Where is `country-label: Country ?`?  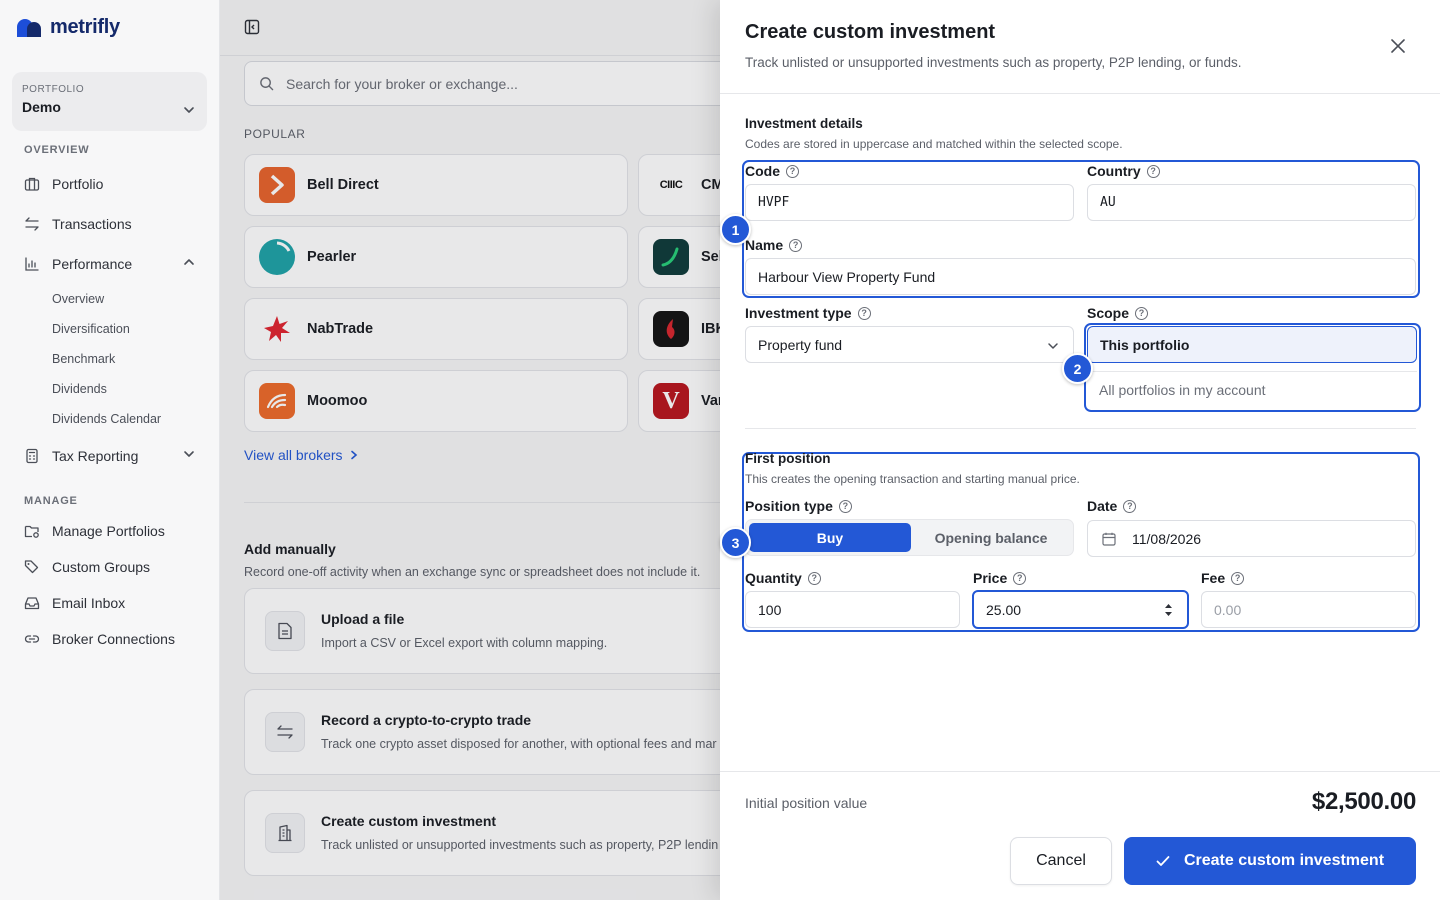
country-label: Country ? is located at coordinates (1123, 171).